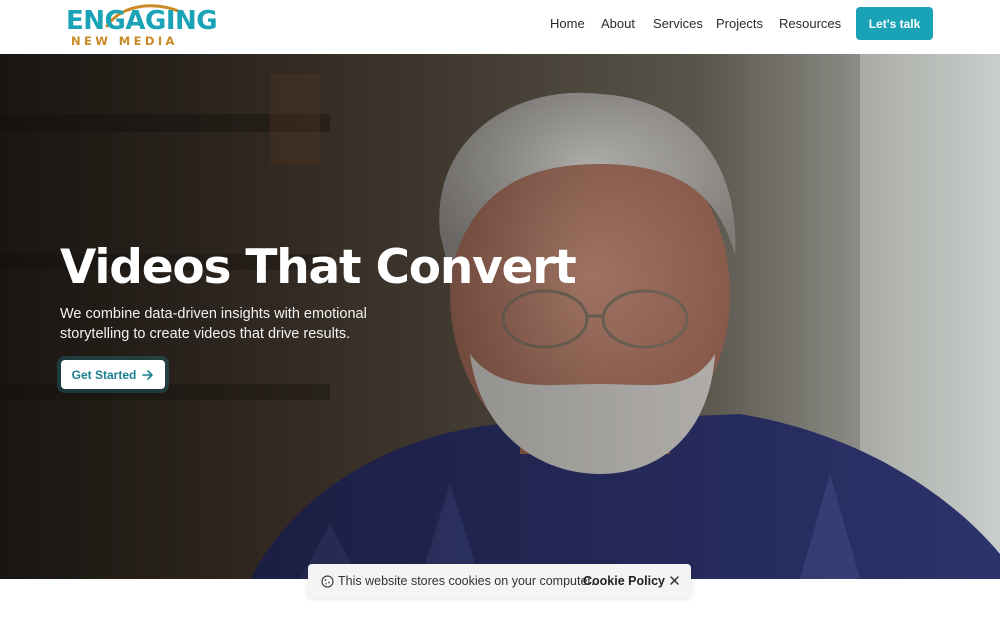  I want to click on get-started-button: Get Started, so click(113, 374).